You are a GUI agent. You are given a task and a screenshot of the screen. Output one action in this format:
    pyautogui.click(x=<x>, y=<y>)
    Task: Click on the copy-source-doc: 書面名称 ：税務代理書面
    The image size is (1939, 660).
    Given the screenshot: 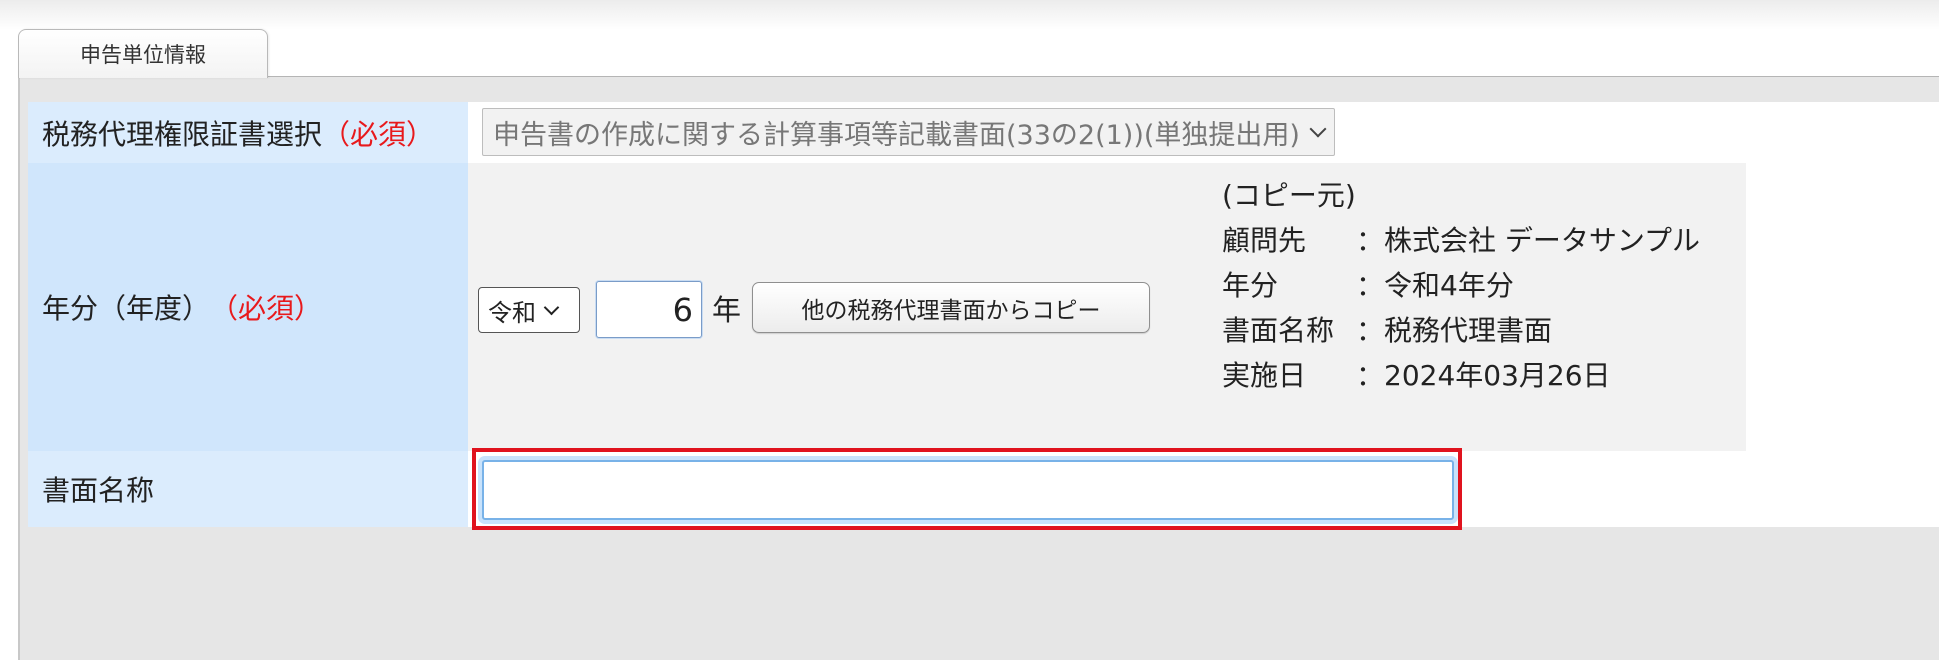 What is the action you would take?
    pyautogui.click(x=1462, y=330)
    